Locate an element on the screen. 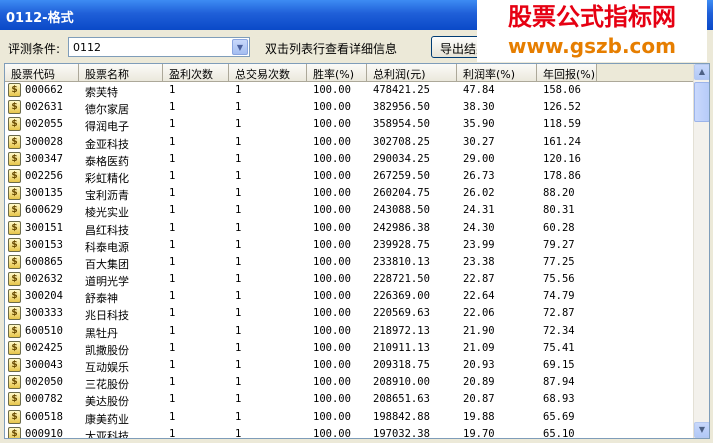  table-row: $002632 道明光学 1 1 100.00 228721.50 22.87 75.56 is located at coordinates (350, 279).